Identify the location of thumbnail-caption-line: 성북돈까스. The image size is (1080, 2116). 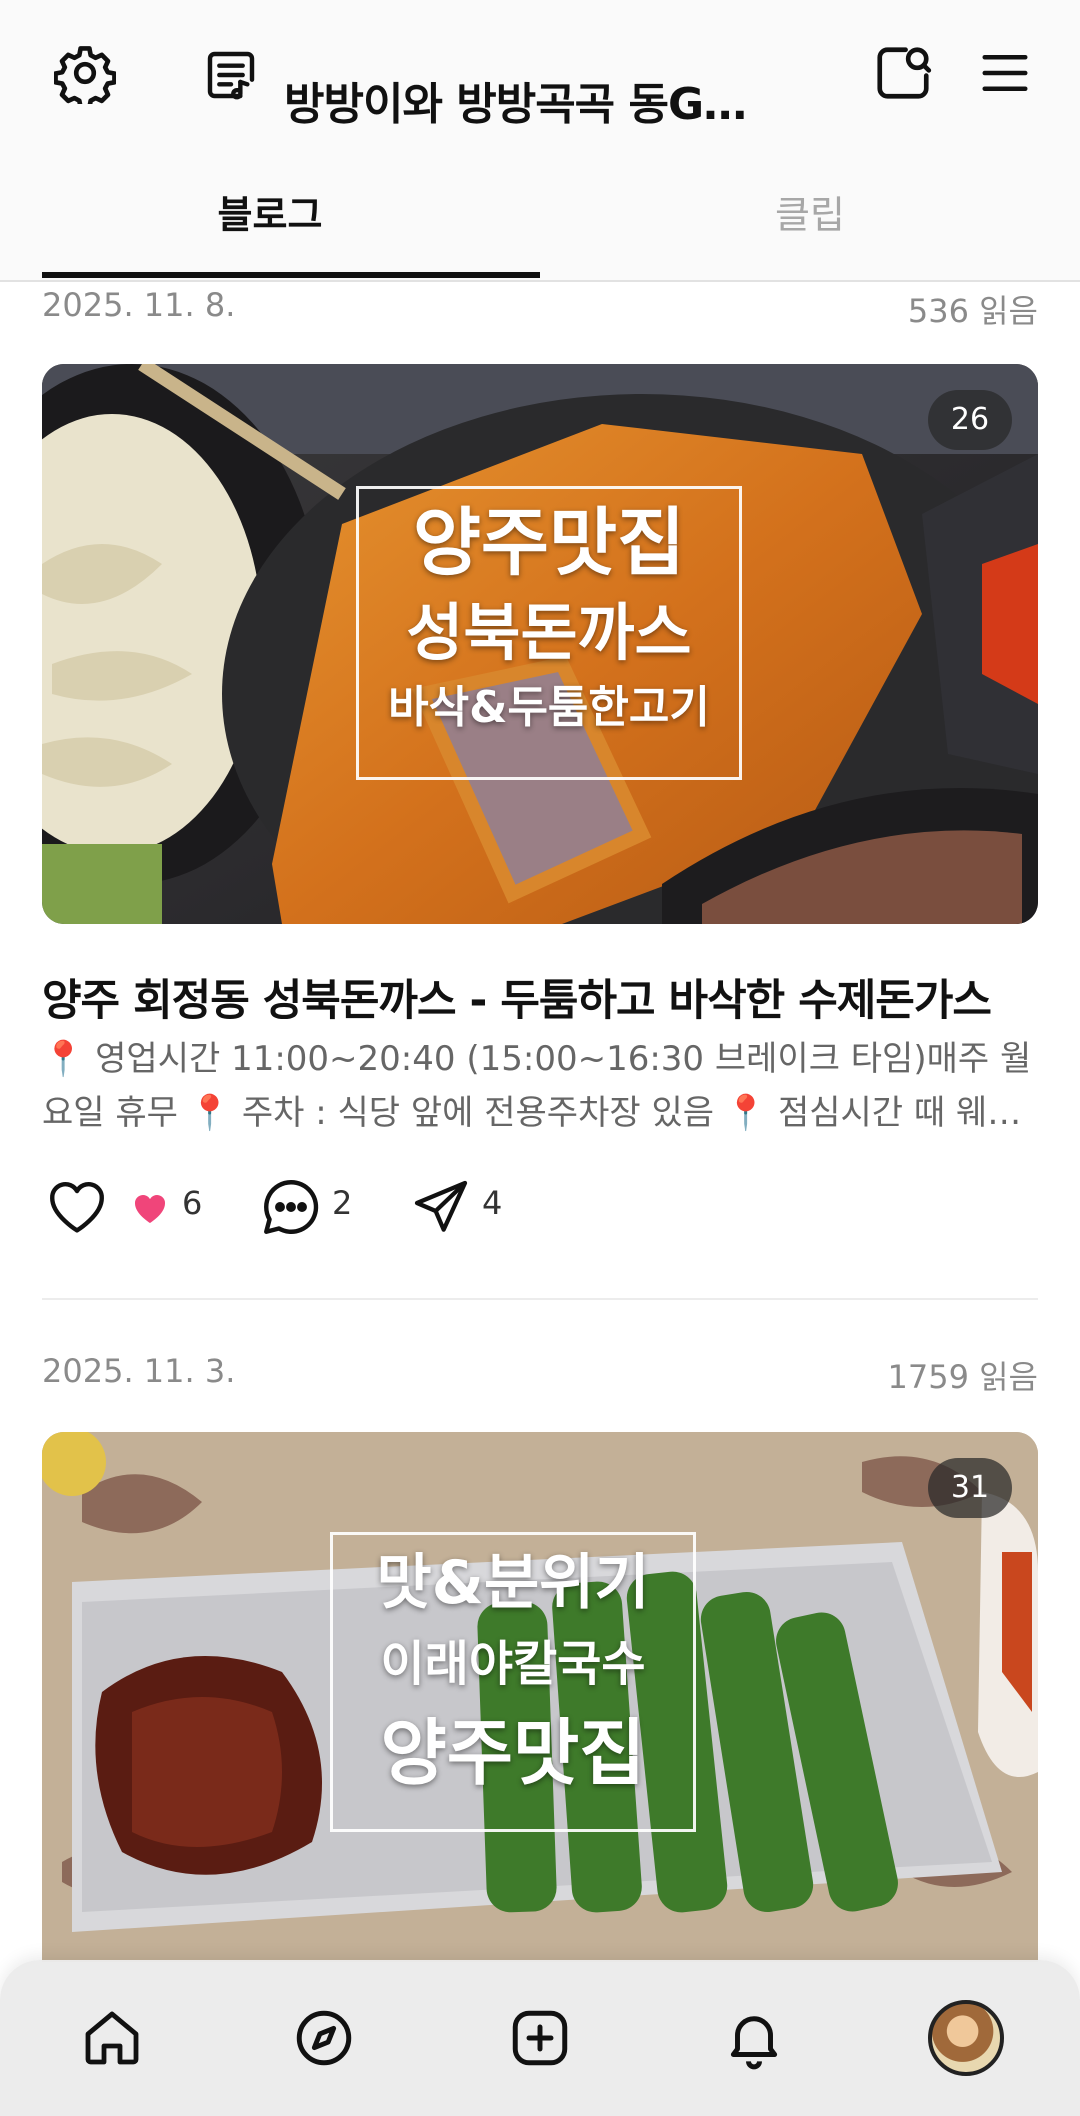
(549, 632).